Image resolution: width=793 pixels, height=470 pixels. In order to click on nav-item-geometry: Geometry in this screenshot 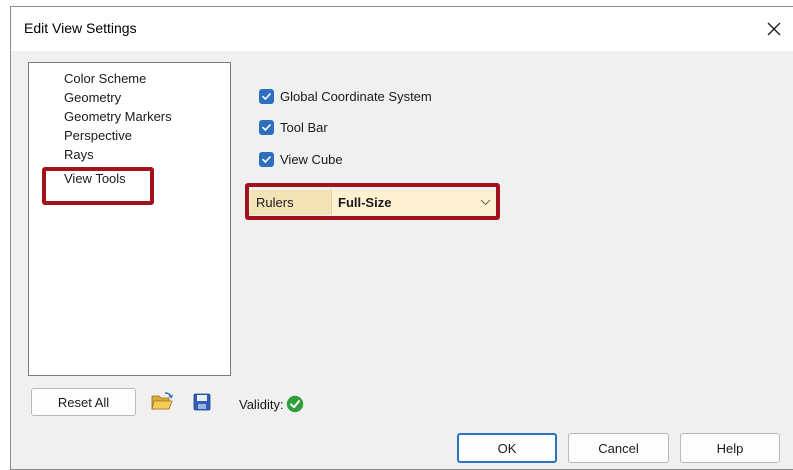, I will do `click(92, 98)`.